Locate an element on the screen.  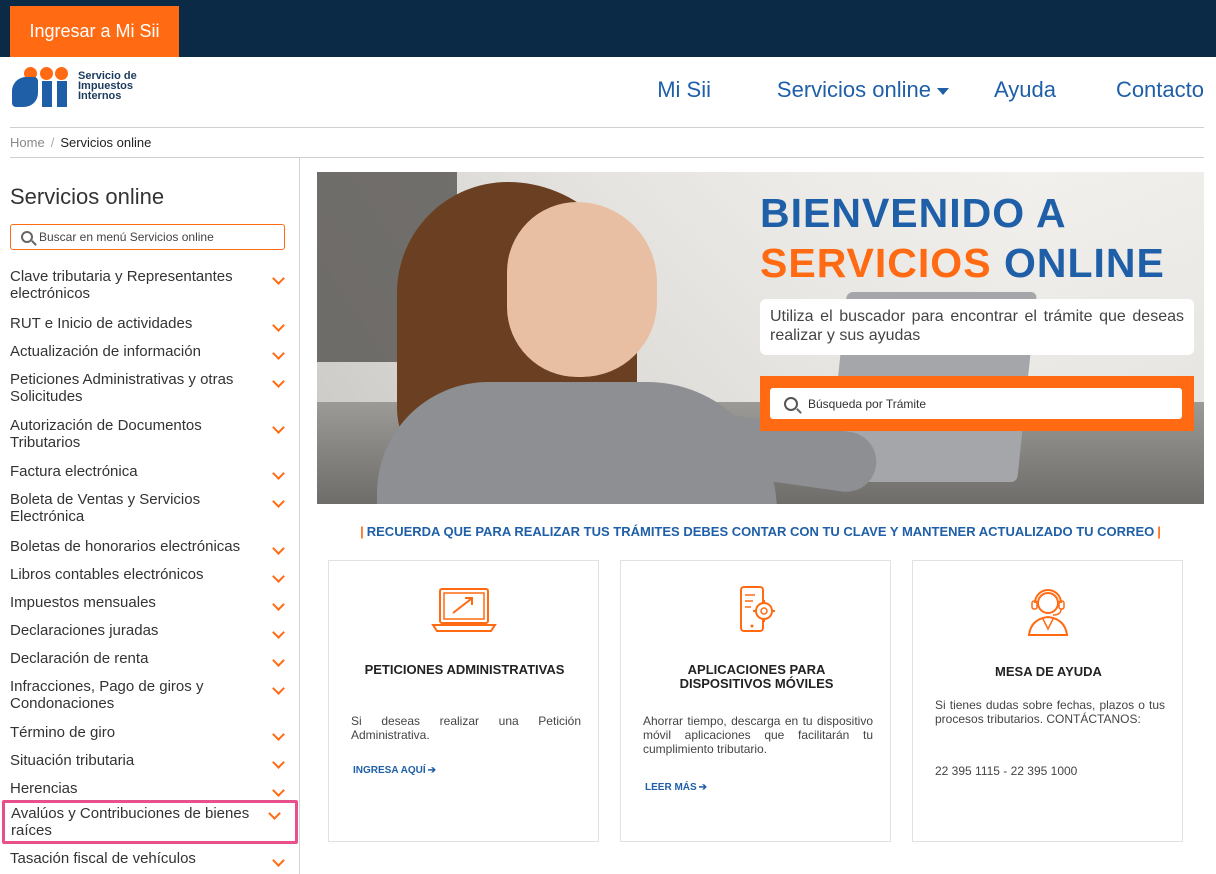
header-divider is located at coordinates (607, 127).